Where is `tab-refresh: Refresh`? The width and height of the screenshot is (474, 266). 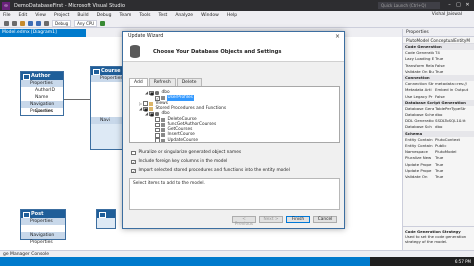 tab-refresh: Refresh is located at coordinates (162, 82).